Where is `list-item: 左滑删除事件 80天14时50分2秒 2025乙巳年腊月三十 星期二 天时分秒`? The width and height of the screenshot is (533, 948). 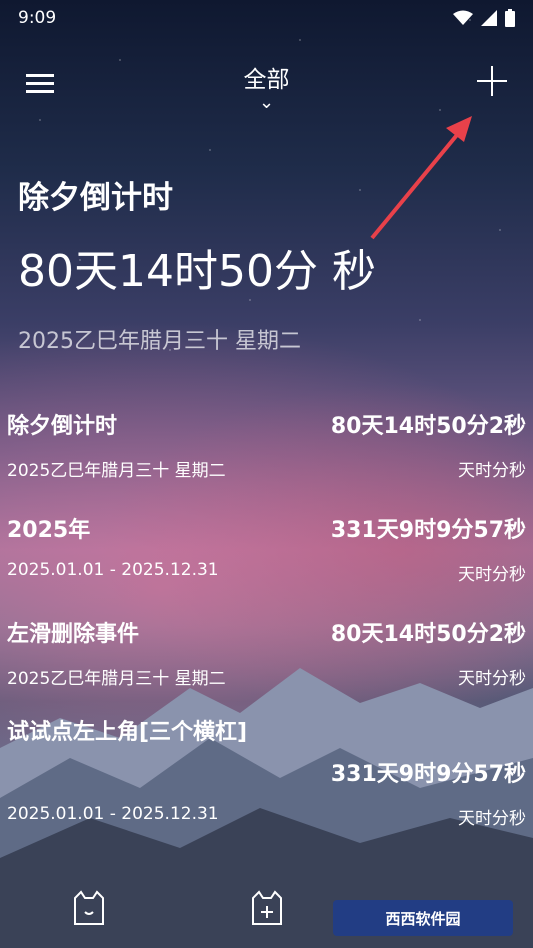
list-item: 左滑删除事件 80天14时50分2秒 2025乙巳年腊月三十 星期二 天时分秒 is located at coordinates (266, 664).